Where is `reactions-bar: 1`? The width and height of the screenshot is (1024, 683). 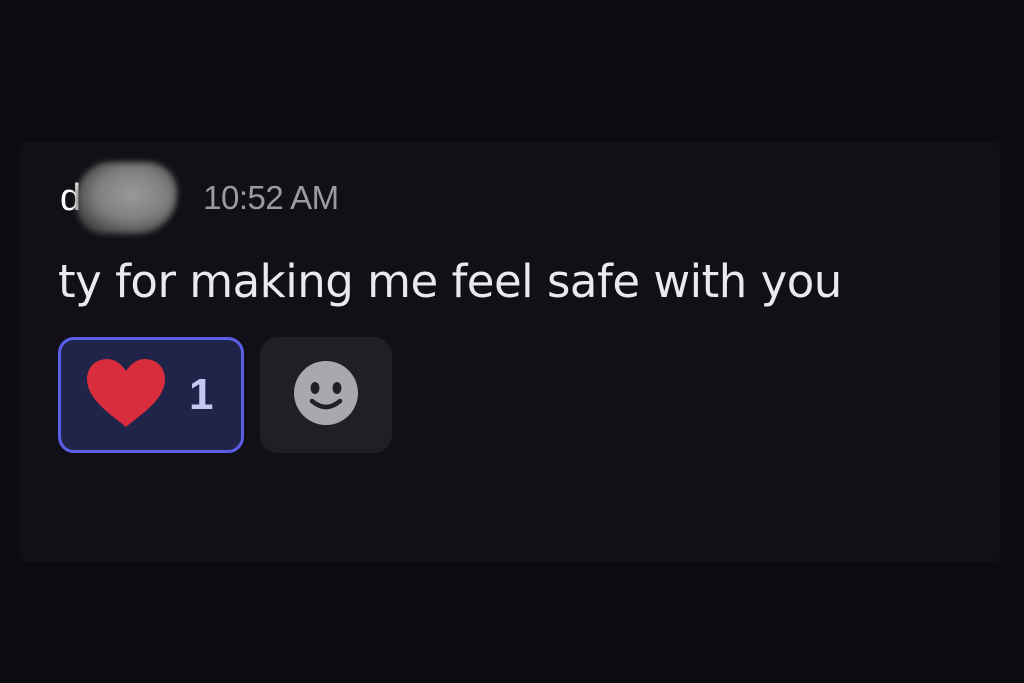
reactions-bar: 1 is located at coordinates (225, 395).